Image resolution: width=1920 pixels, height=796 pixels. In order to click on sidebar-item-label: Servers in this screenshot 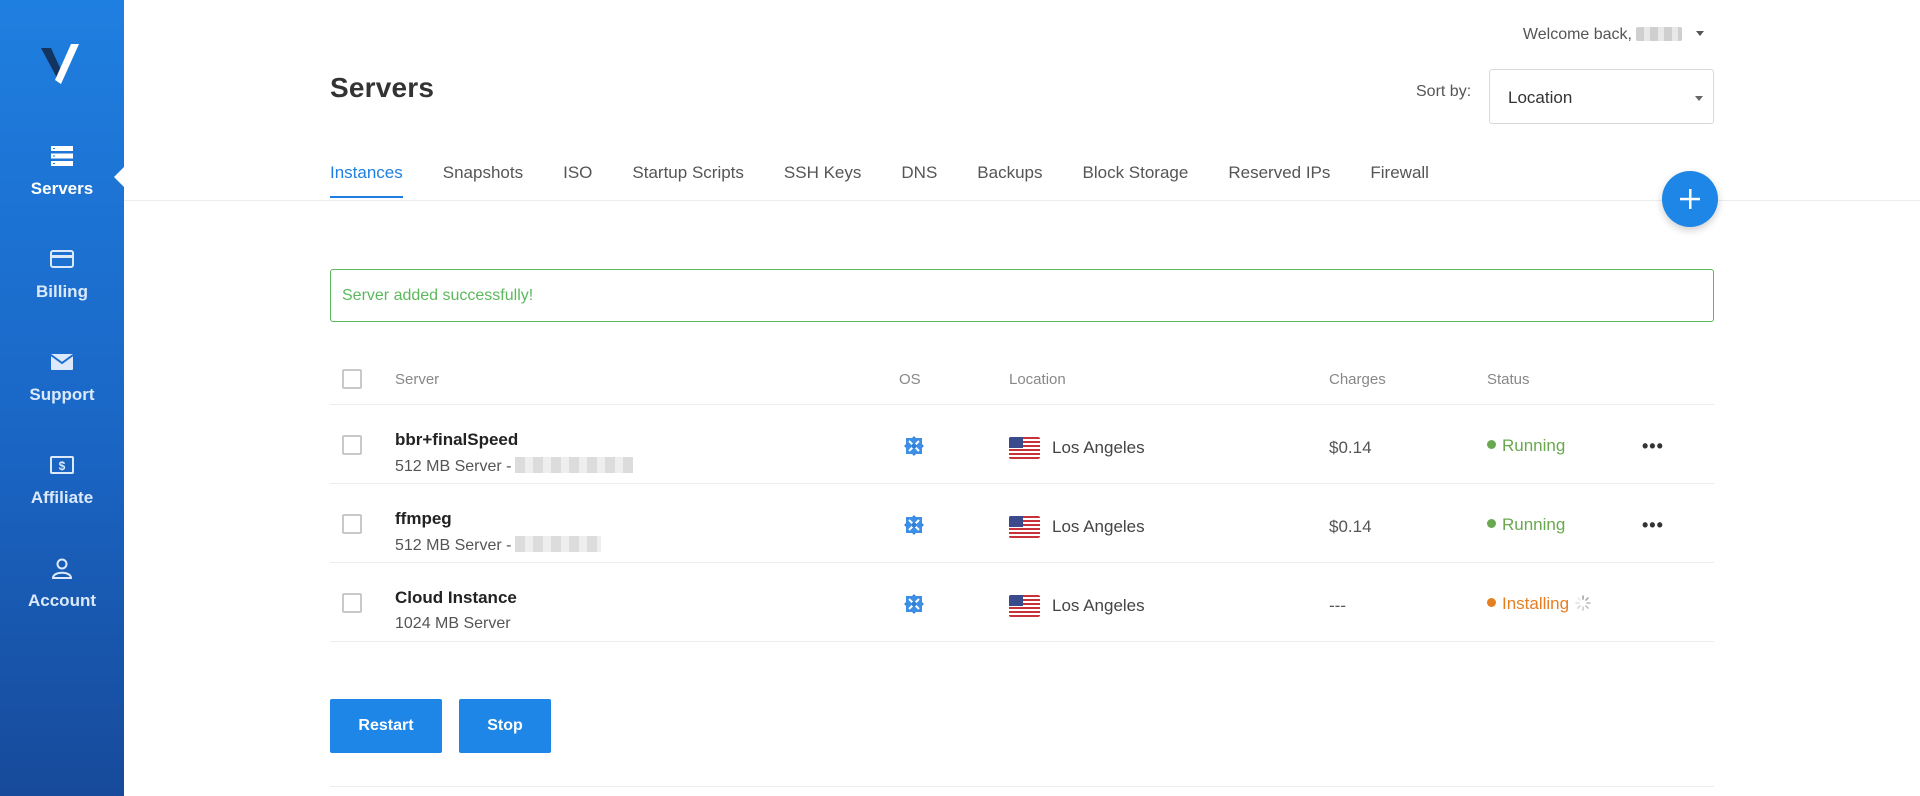, I will do `click(62, 188)`.